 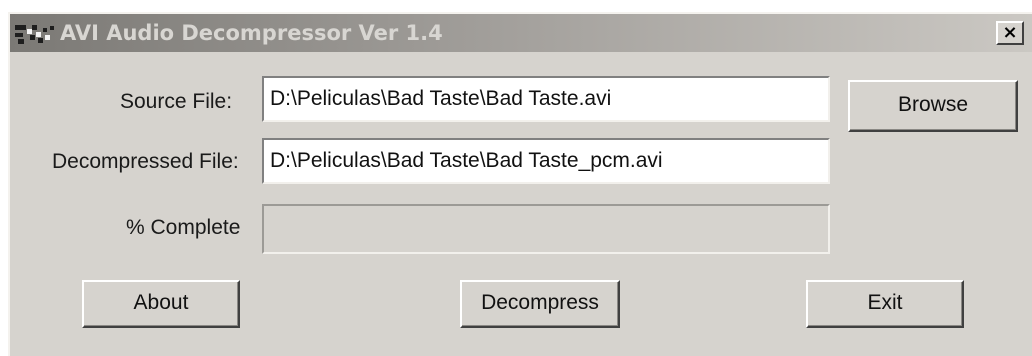 I want to click on progress-label: % Complete, so click(x=183, y=227).